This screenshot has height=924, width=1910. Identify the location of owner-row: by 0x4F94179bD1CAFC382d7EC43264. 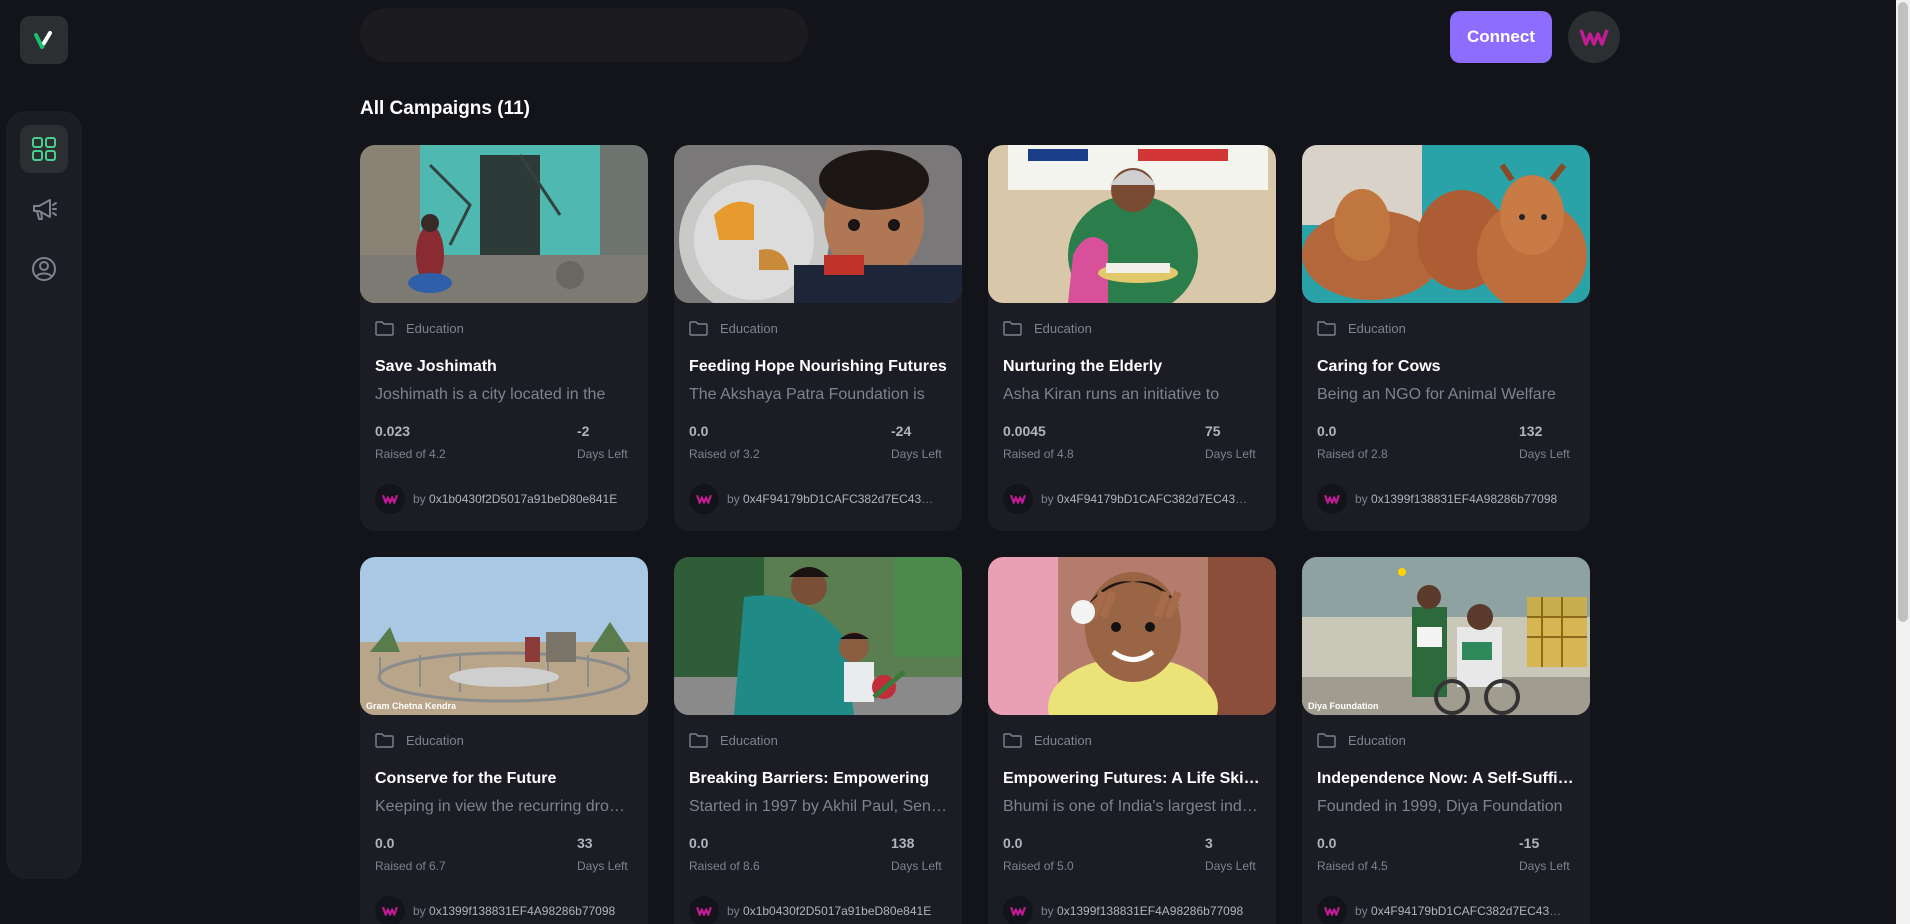
(814, 499).